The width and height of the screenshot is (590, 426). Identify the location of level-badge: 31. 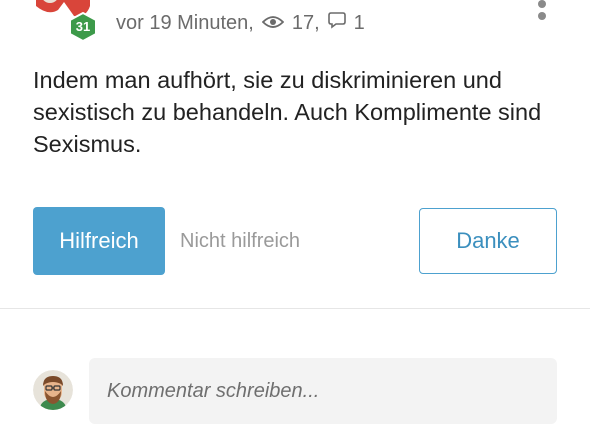
(83, 27).